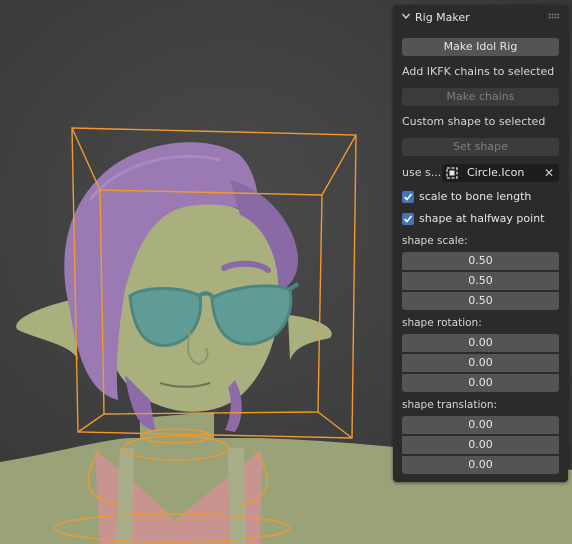 The image size is (572, 544). Describe the element at coordinates (480, 343) in the screenshot. I see `shape-rotation-x-field: 0.00` at that location.